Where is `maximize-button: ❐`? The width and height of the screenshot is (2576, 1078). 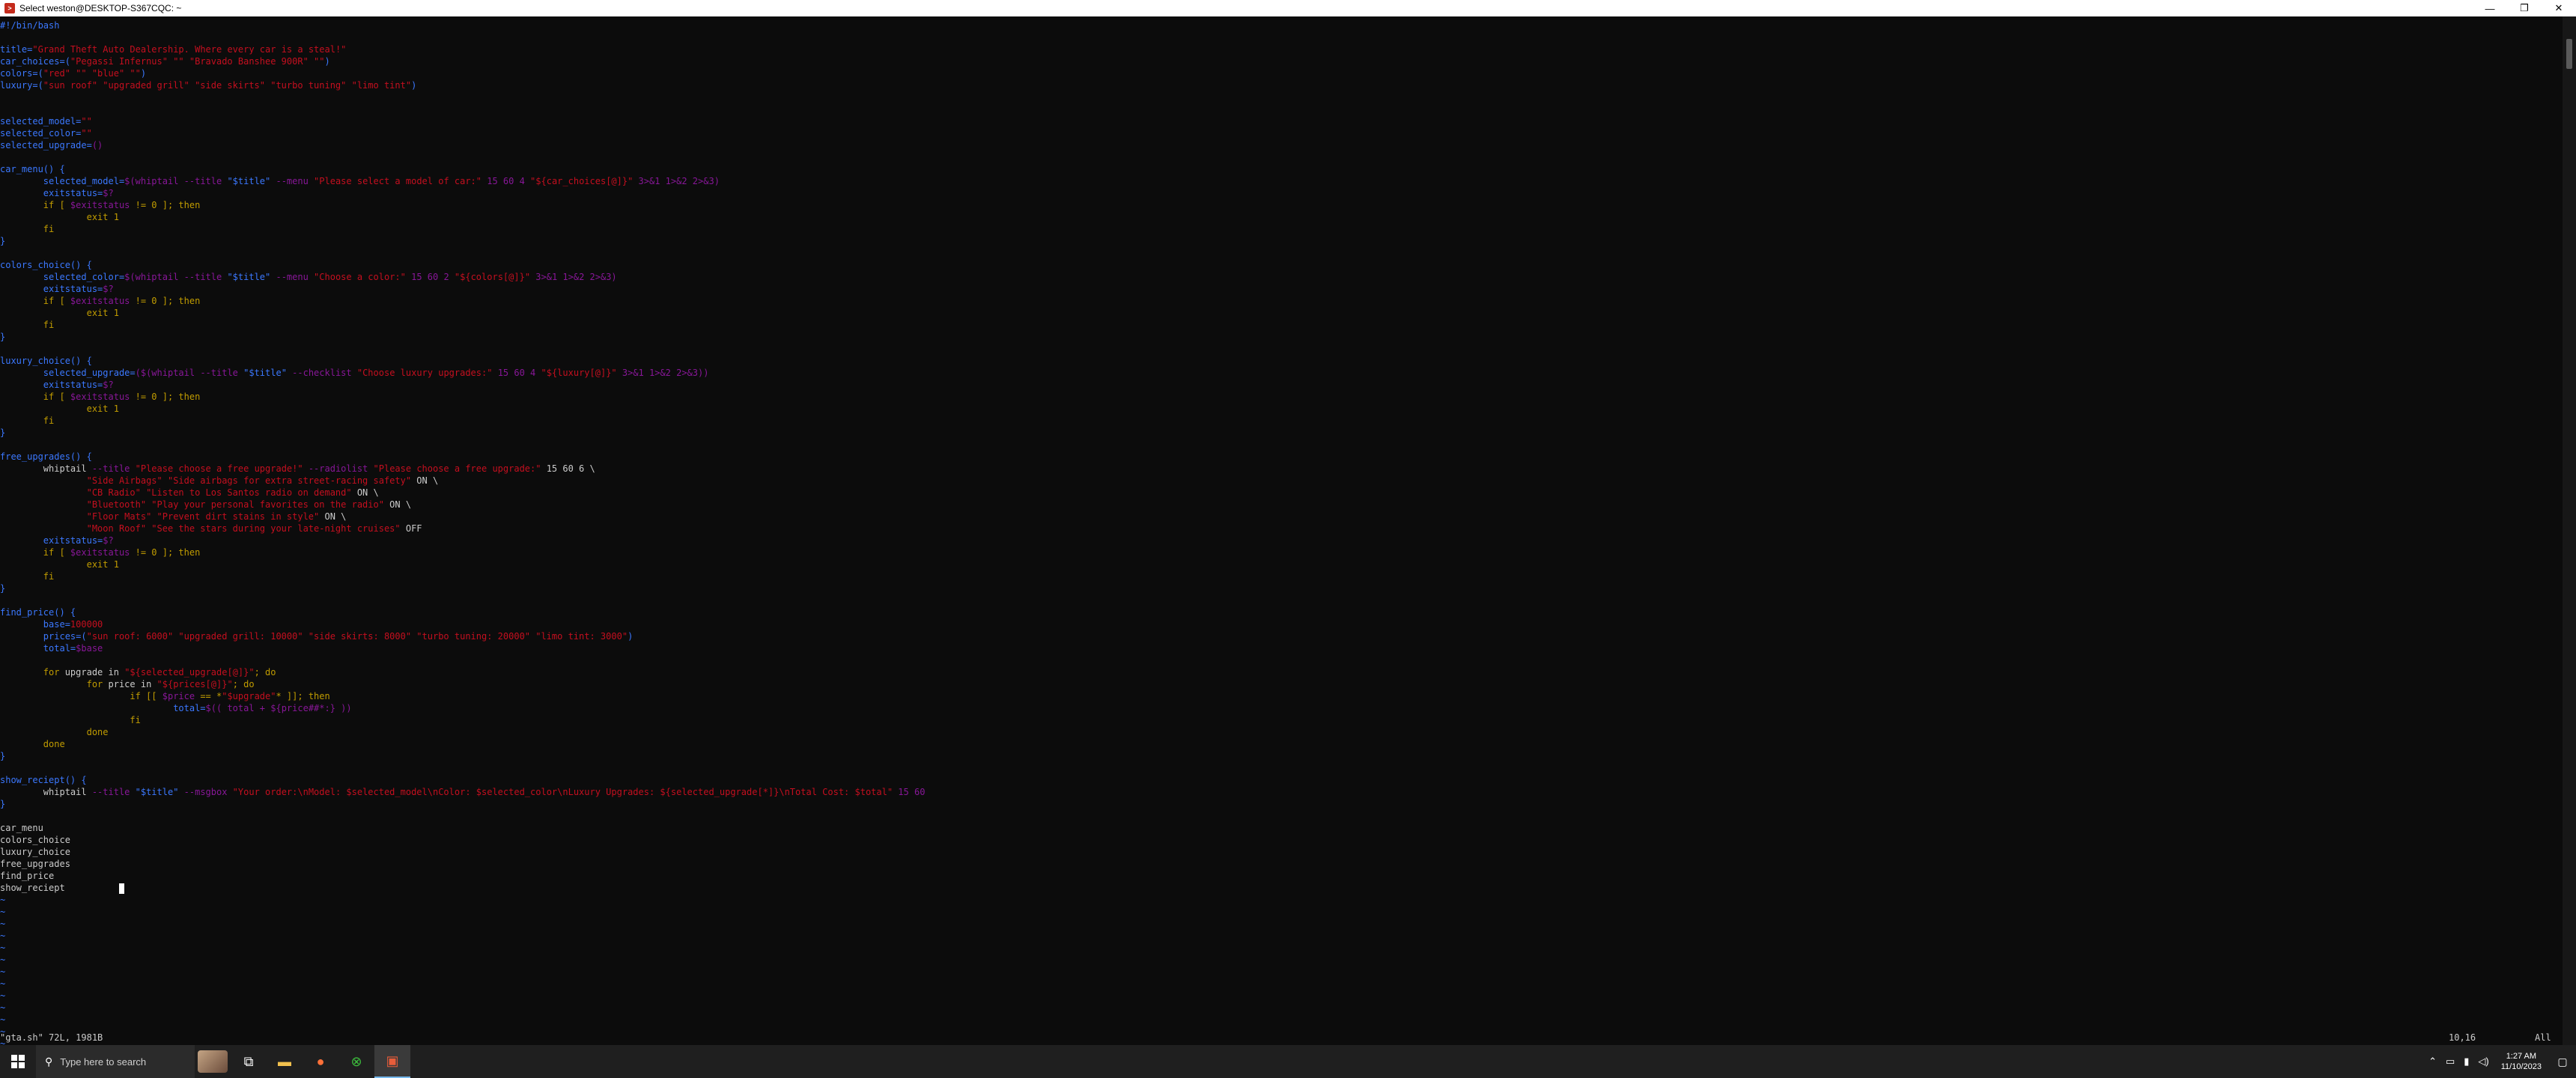
maximize-button: ❐ is located at coordinates (2524, 8).